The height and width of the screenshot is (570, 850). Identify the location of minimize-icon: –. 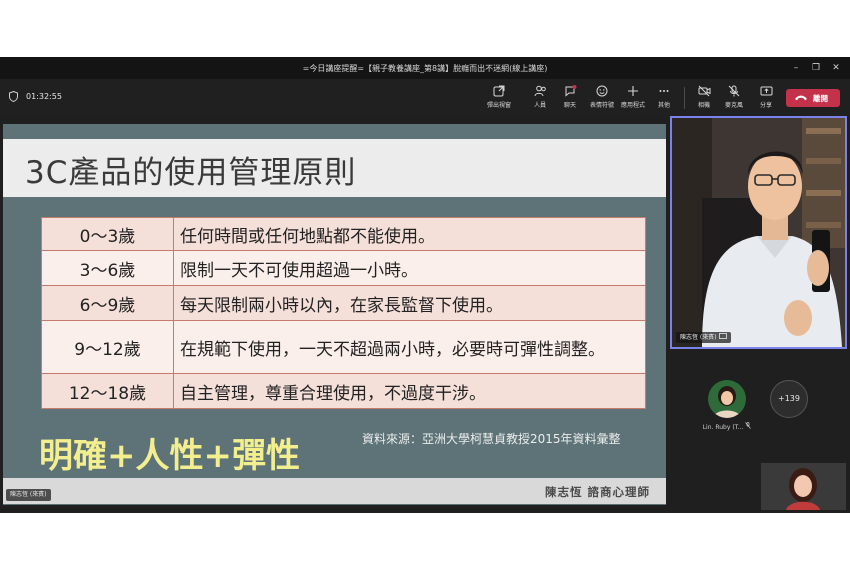
(796, 68).